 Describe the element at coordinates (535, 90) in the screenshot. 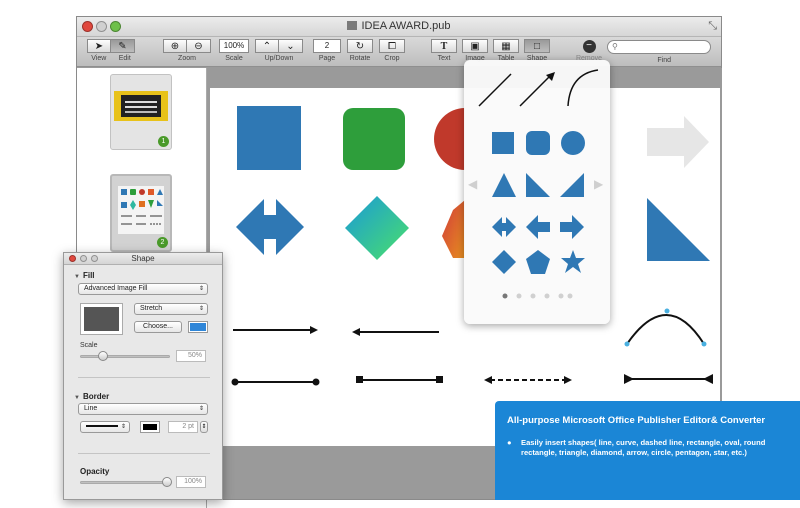

I see `arrow-shape-option` at that location.